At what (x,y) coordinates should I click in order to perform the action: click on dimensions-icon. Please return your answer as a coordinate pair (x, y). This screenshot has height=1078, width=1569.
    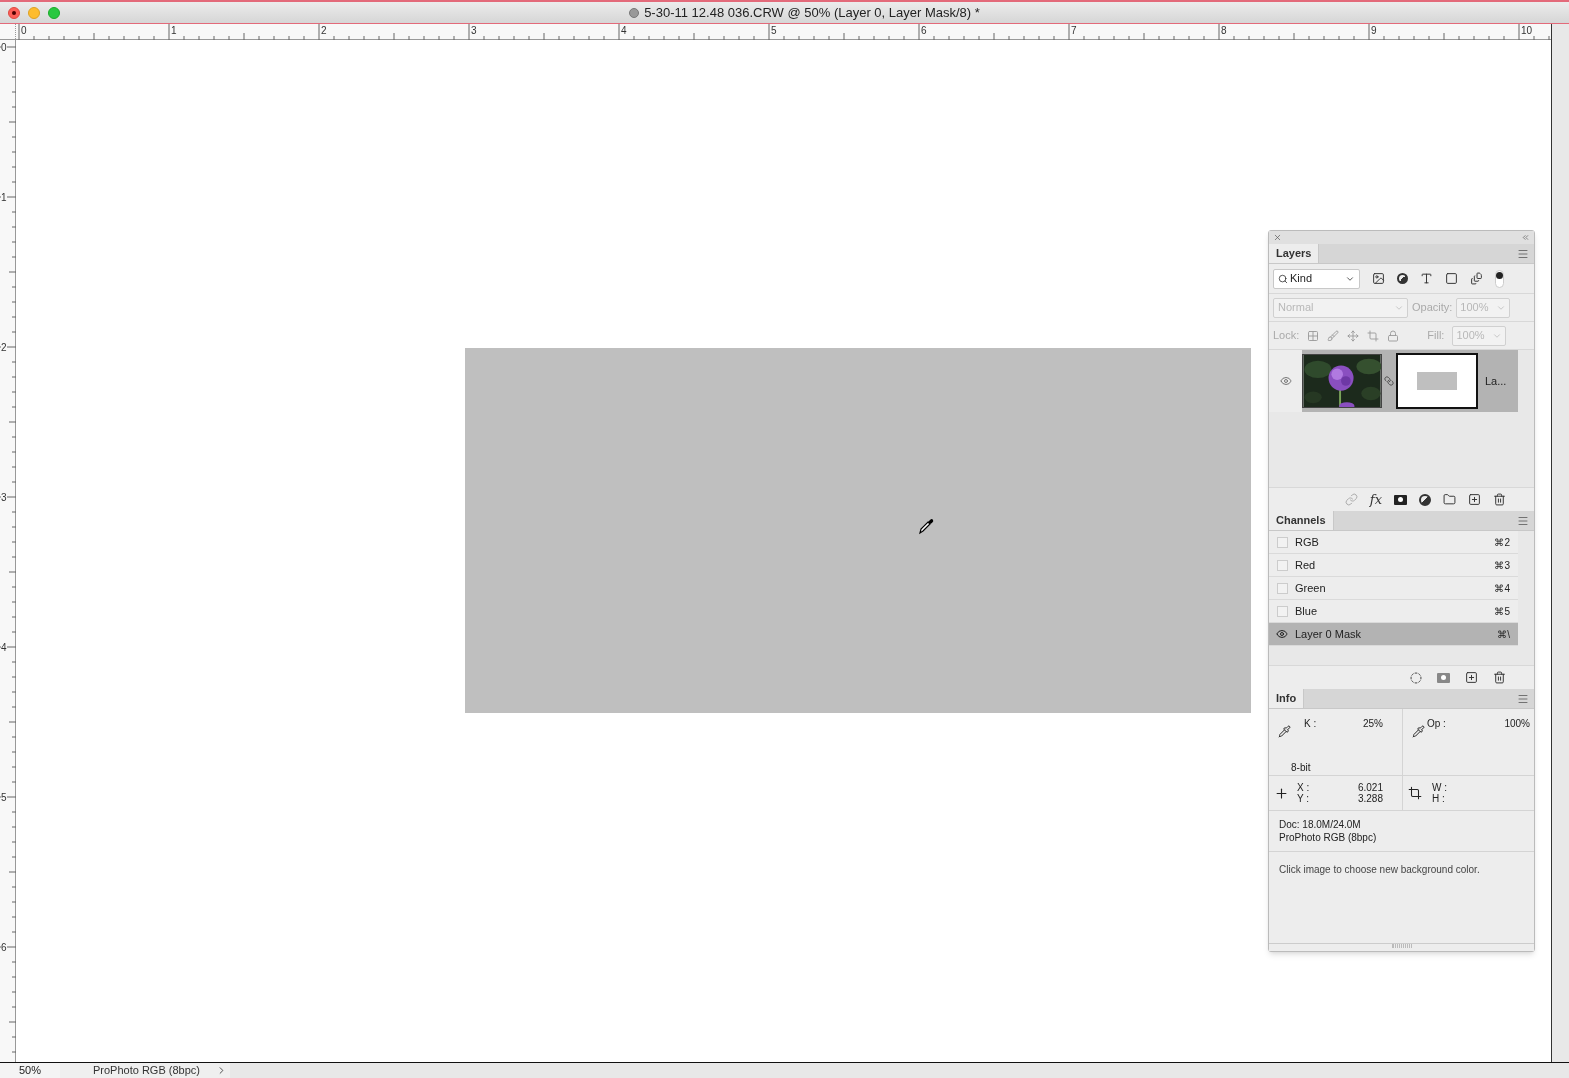
    Looking at the image, I should click on (1415, 793).